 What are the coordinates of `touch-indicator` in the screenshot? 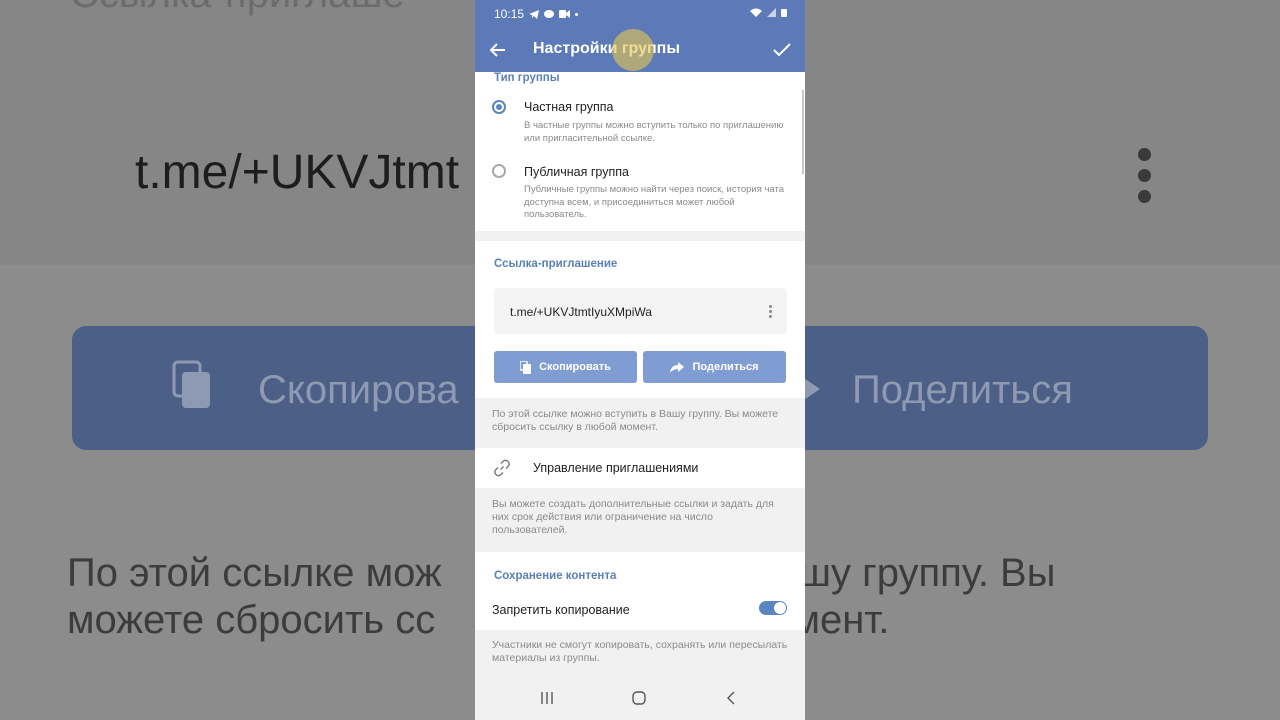 It's located at (633, 50).